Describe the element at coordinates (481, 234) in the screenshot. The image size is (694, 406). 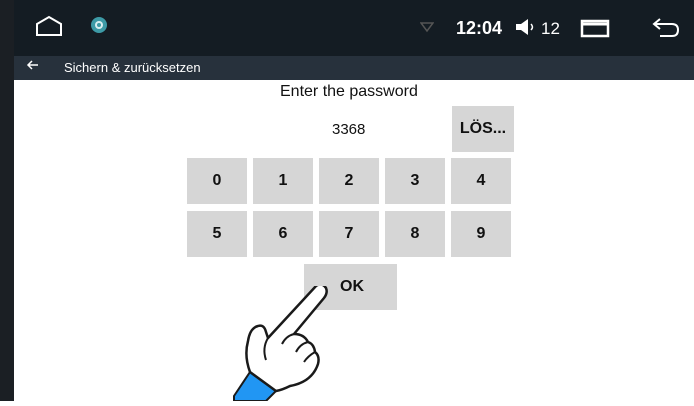
I see `key-9: 9` at that location.